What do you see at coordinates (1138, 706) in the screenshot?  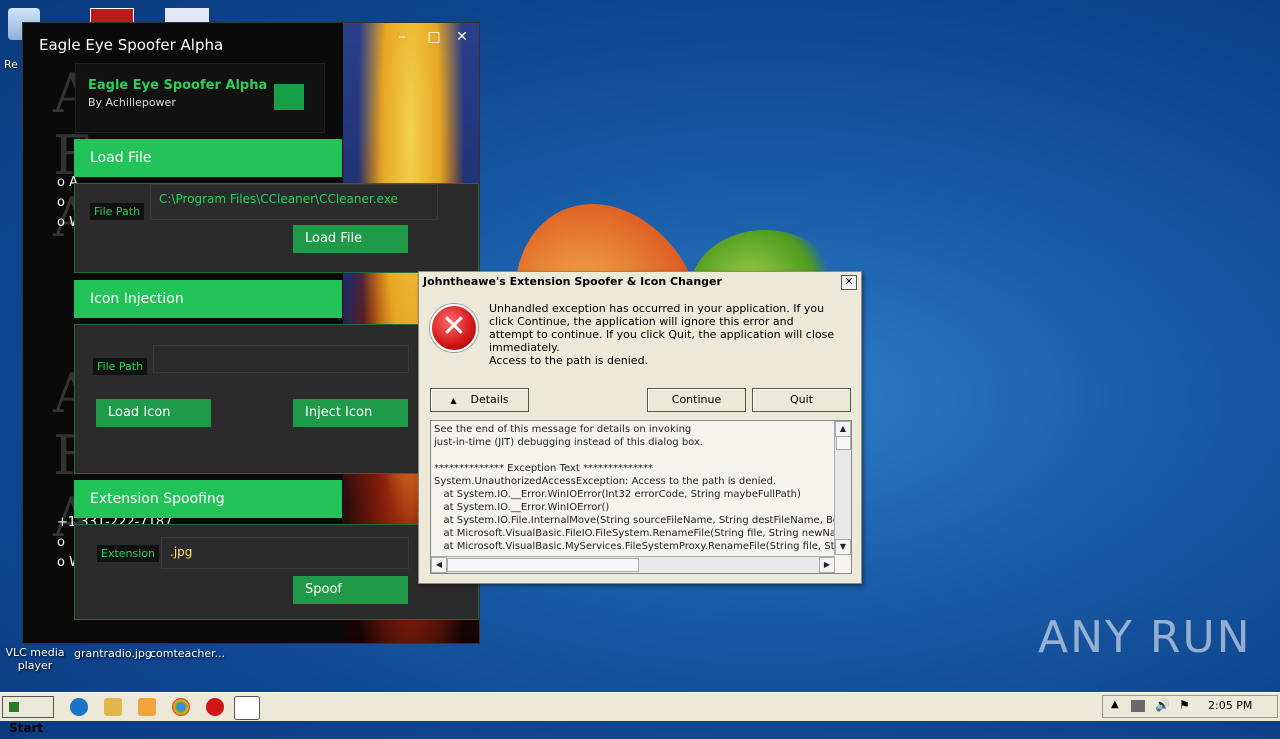 I see `network-icon` at bounding box center [1138, 706].